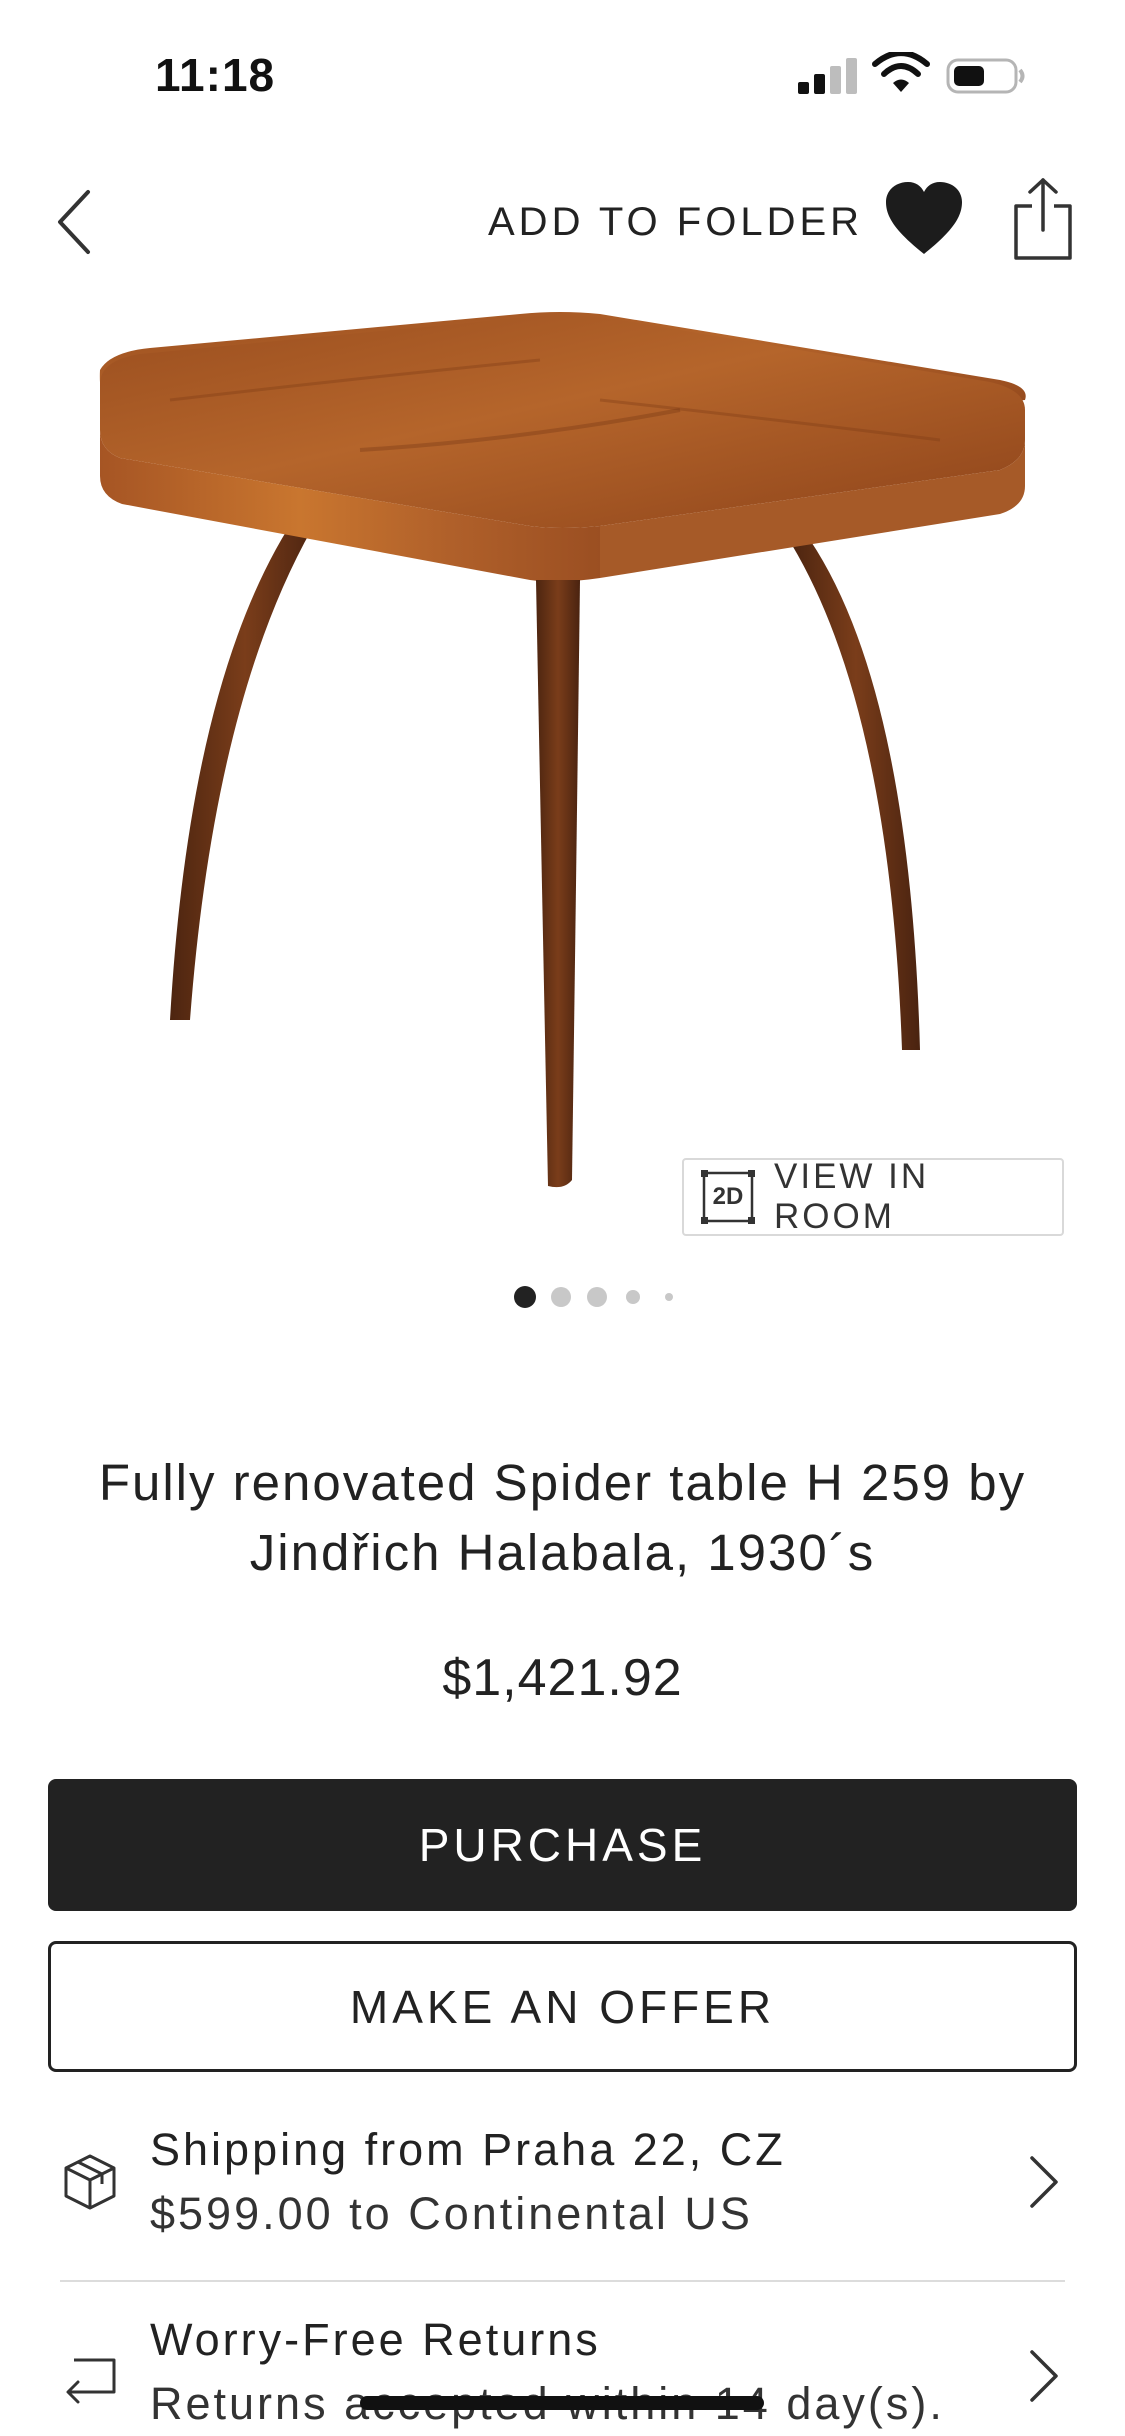 The image size is (1125, 2436). Describe the element at coordinates (562, 2281) in the screenshot. I see `divider` at that location.